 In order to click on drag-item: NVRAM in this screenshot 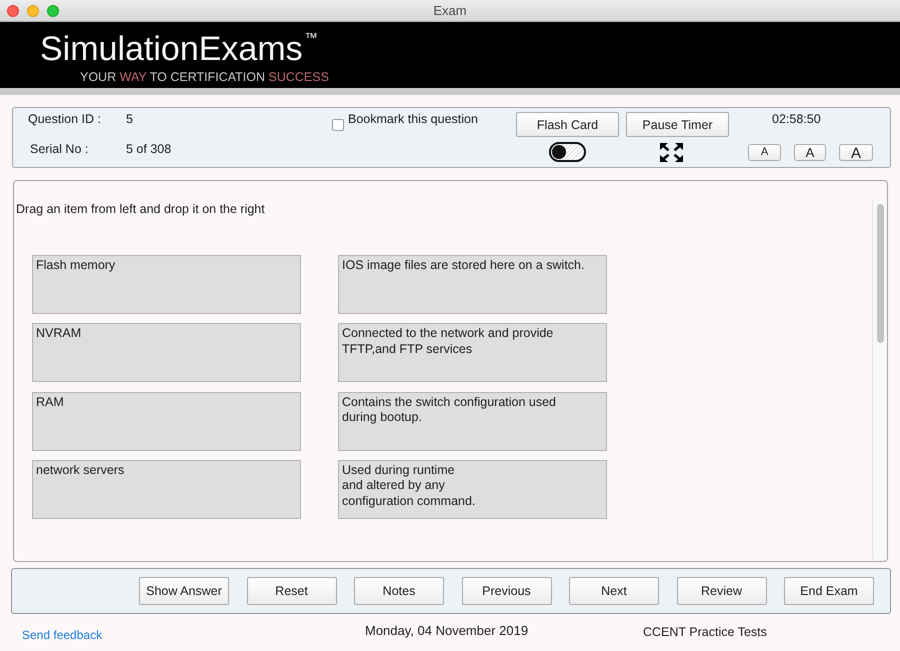, I will do `click(166, 352)`.